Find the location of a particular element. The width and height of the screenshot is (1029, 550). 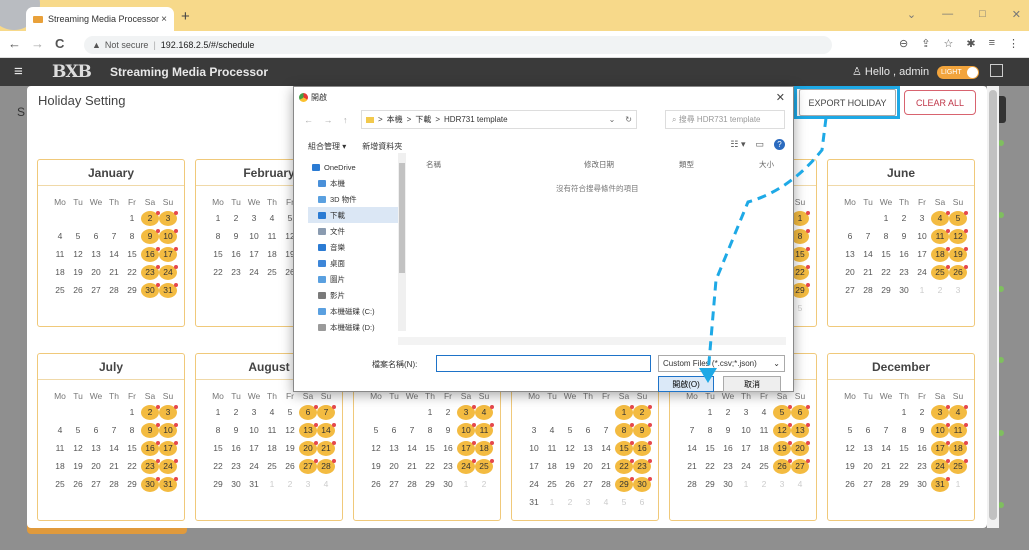

open-button: 開啟(O) is located at coordinates (686, 384).